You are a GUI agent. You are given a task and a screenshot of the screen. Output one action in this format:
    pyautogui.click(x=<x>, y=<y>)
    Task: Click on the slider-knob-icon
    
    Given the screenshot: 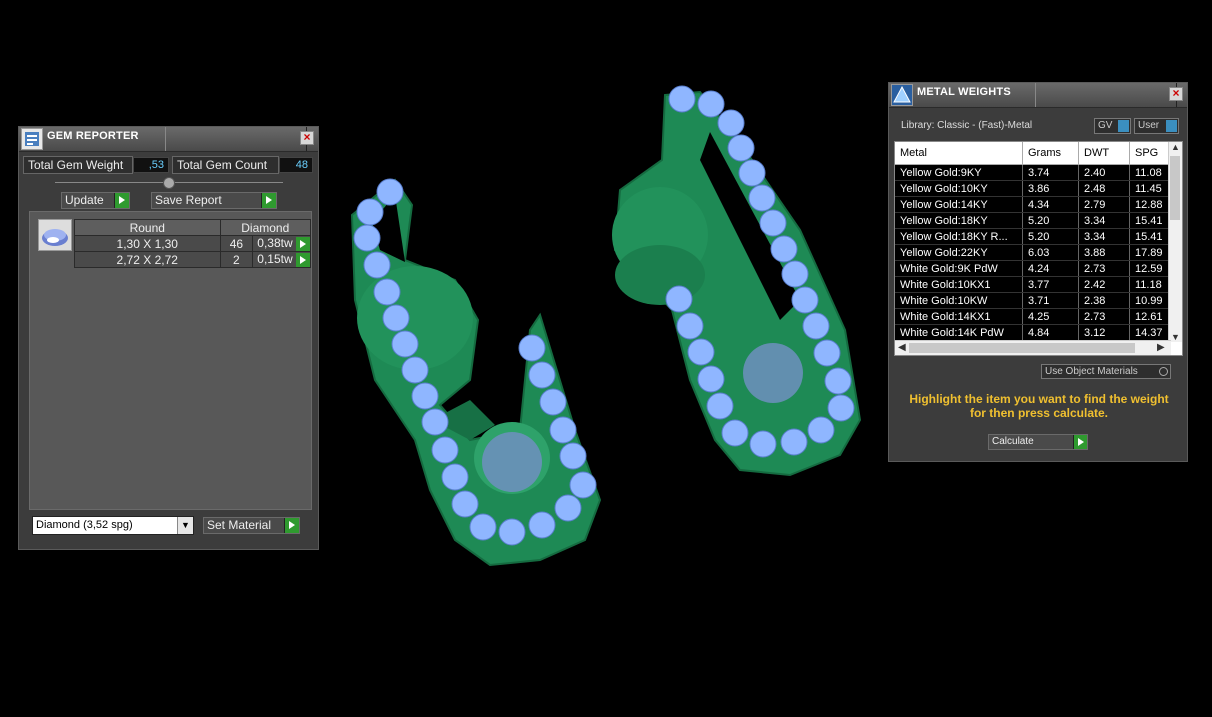 What is the action you would take?
    pyautogui.click(x=169, y=183)
    